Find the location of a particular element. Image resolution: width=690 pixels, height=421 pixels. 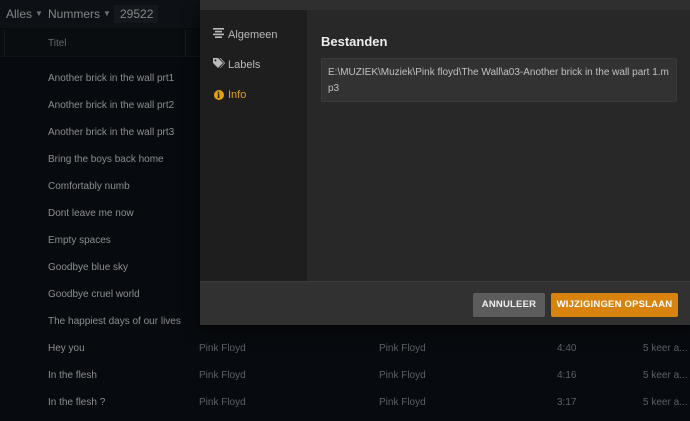

sidebar-item-general: Algemeen is located at coordinates (245, 35).